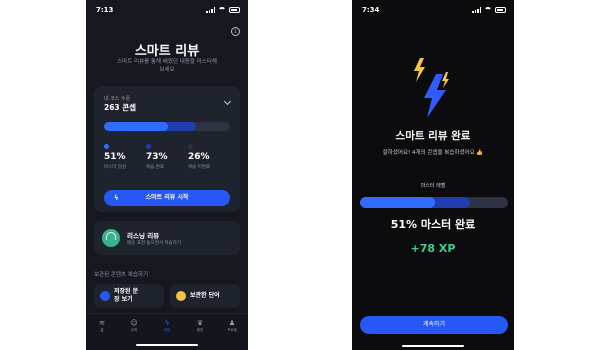 The width and height of the screenshot is (600, 350). I want to click on completion-title: 스마트 리뷰 완료, so click(433, 136).